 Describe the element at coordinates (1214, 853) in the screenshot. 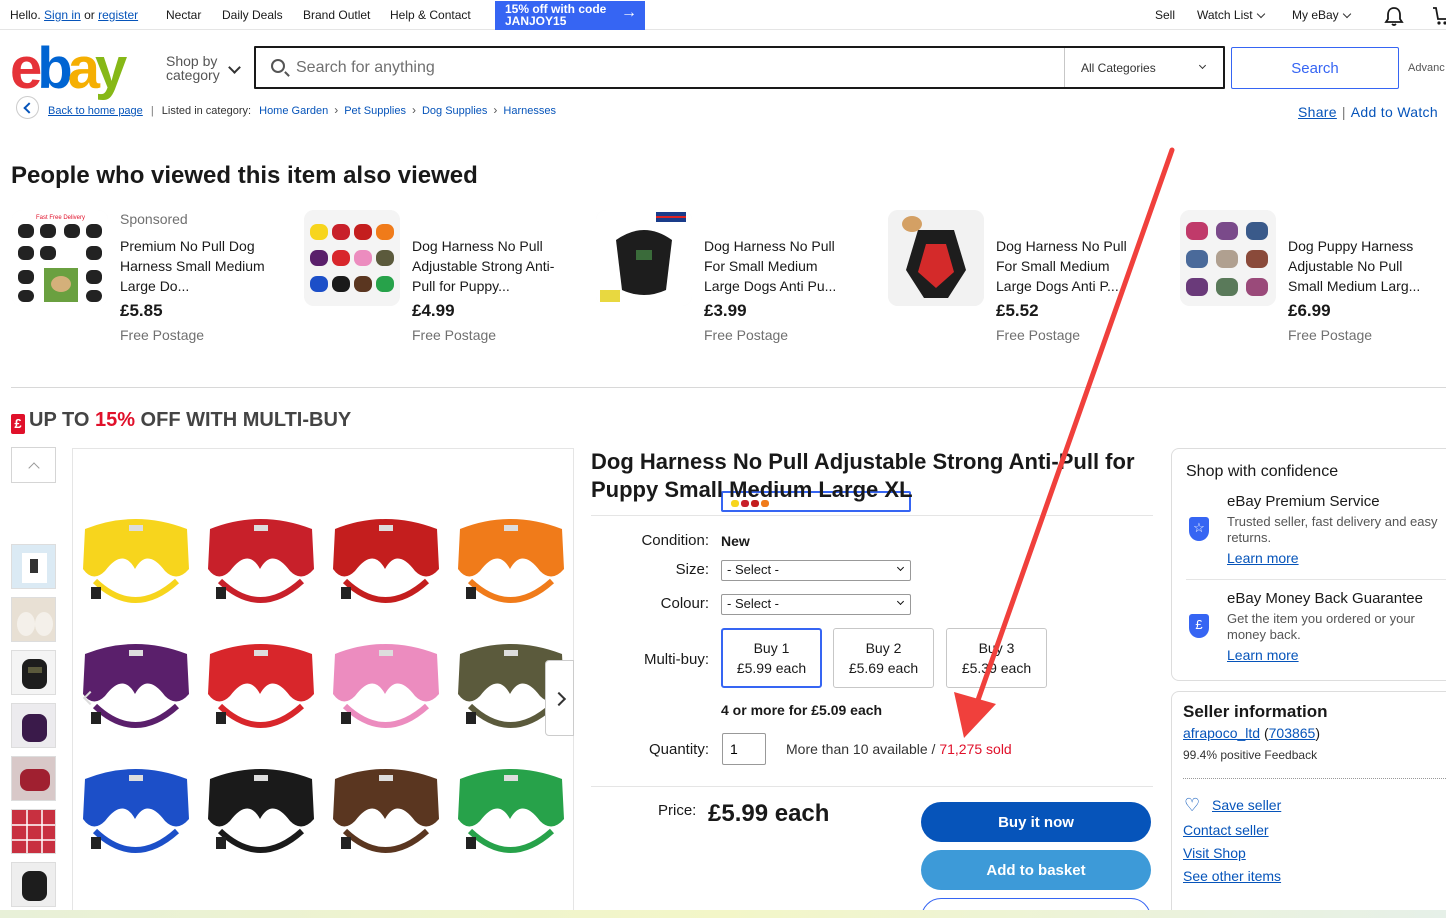

I see `visit-shop-link: Visit Shop` at that location.